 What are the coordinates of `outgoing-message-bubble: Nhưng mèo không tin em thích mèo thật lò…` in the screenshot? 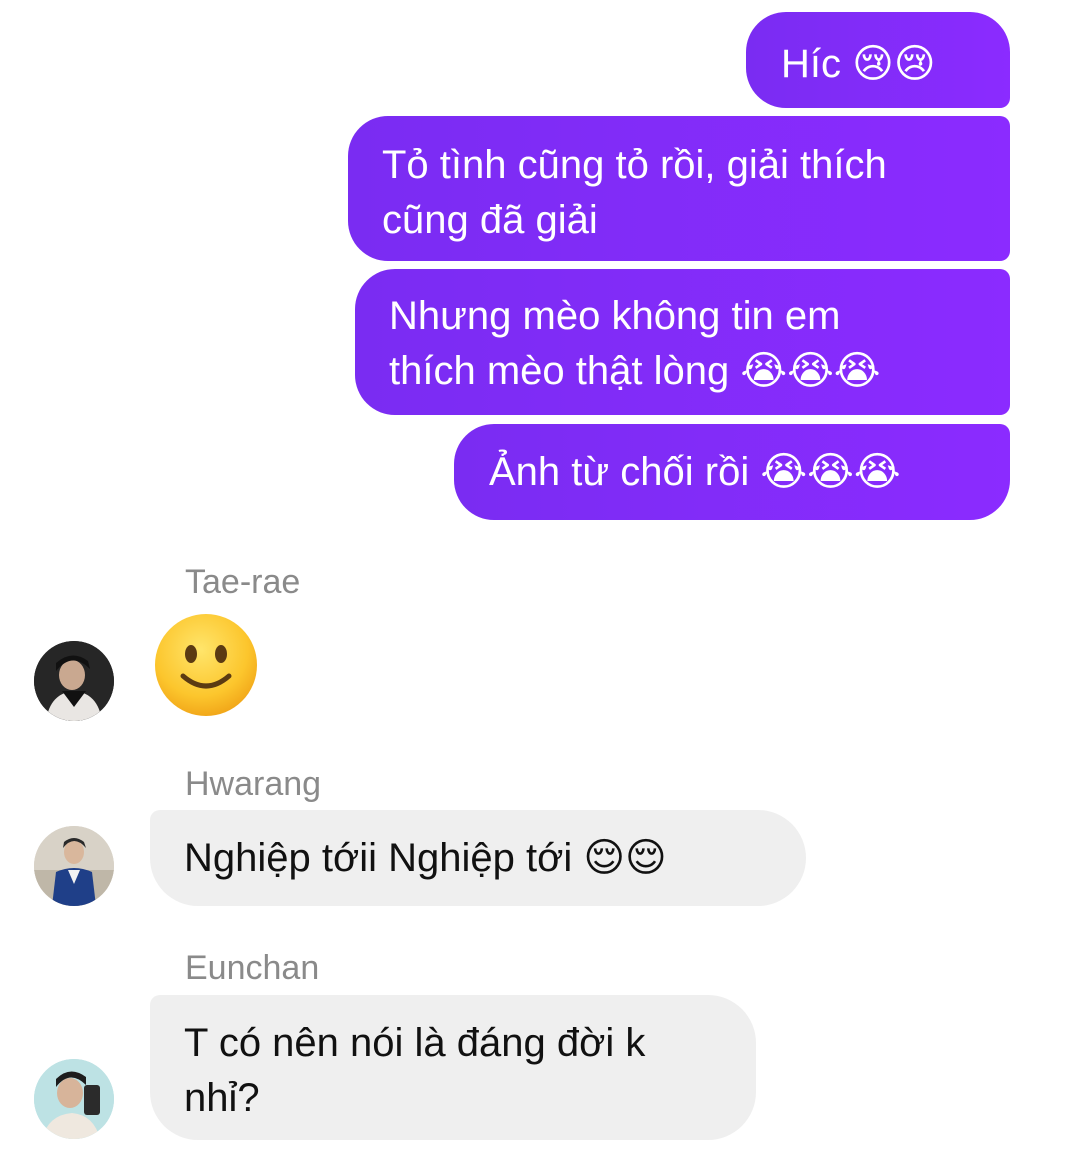 It's located at (682, 342).